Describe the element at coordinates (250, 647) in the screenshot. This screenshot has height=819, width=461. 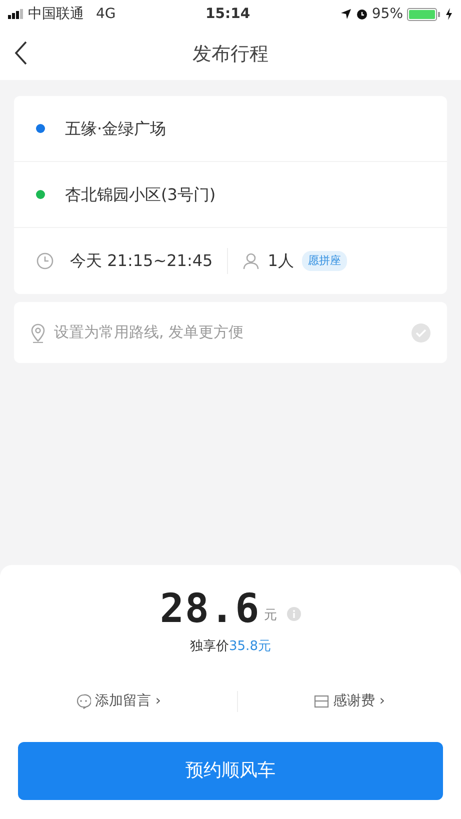
I see `exclusive-price: 35.8元` at that location.